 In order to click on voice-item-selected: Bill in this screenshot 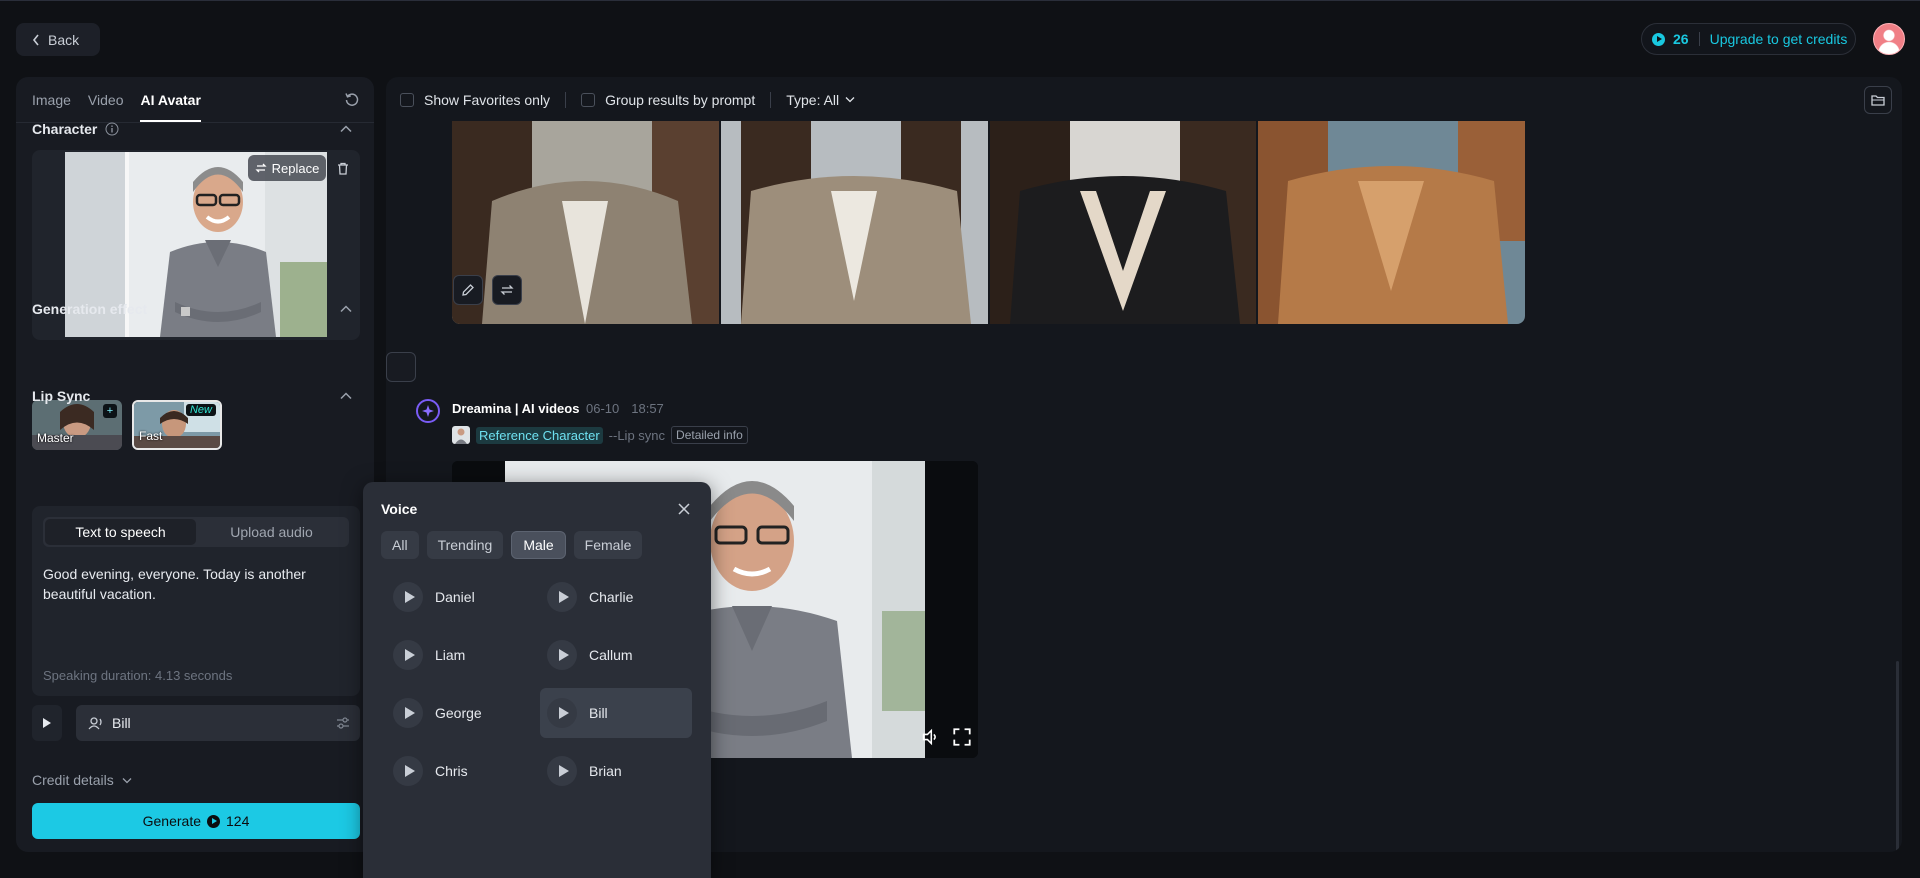, I will do `click(616, 713)`.